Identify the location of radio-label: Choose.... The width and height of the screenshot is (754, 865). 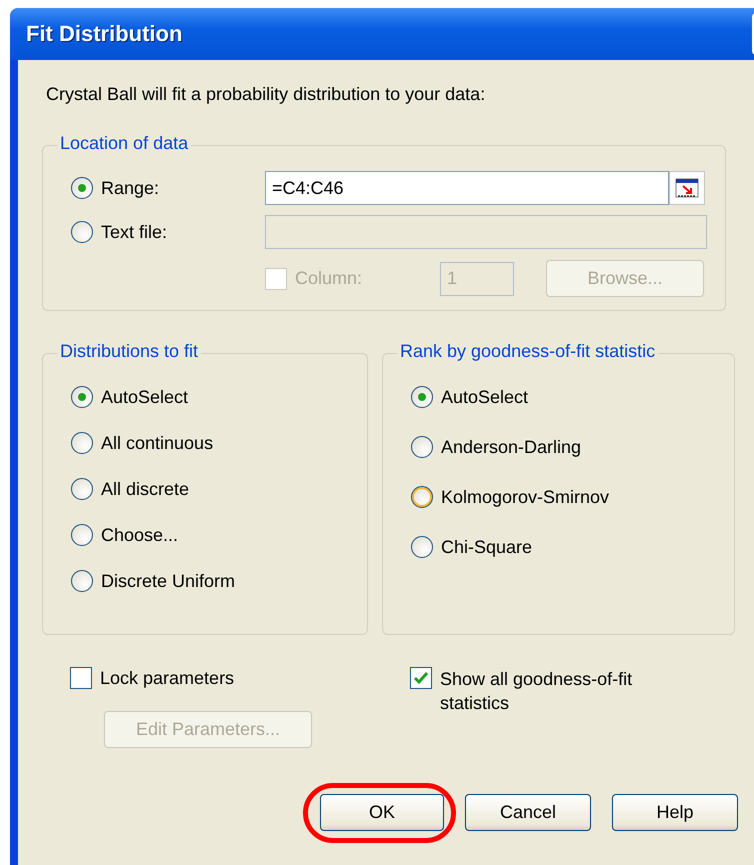
(139, 535).